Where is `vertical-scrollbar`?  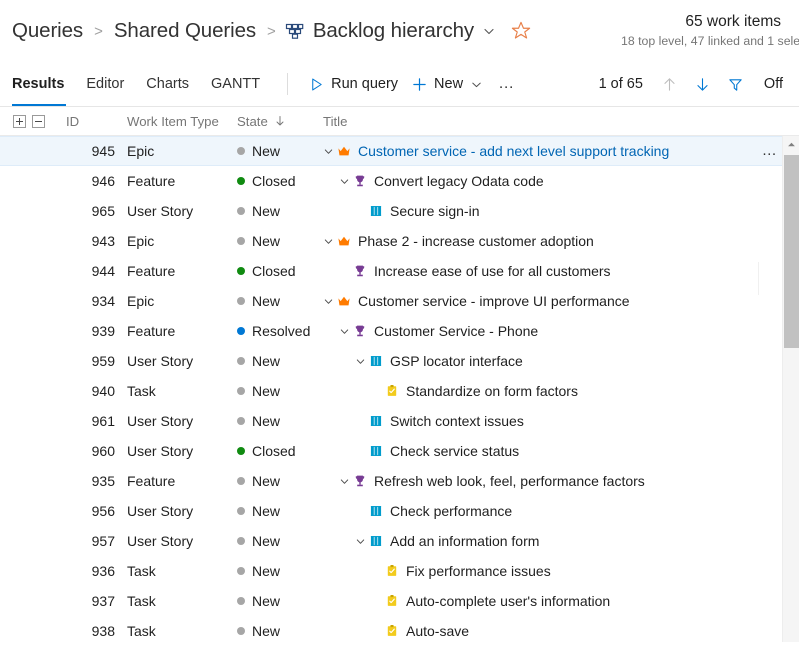 vertical-scrollbar is located at coordinates (790, 389).